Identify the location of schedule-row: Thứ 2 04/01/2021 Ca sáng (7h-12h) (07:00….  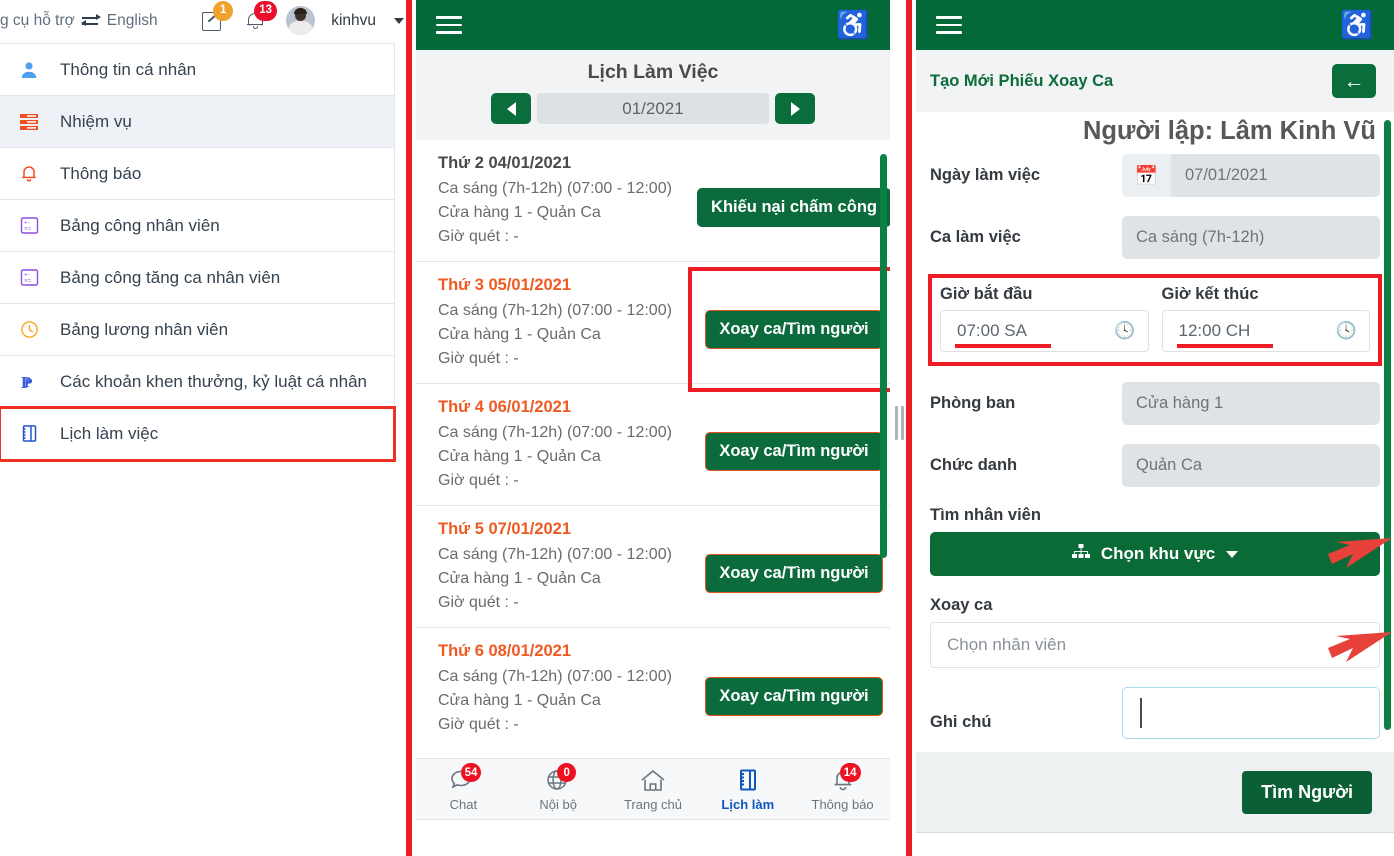
(653, 201).